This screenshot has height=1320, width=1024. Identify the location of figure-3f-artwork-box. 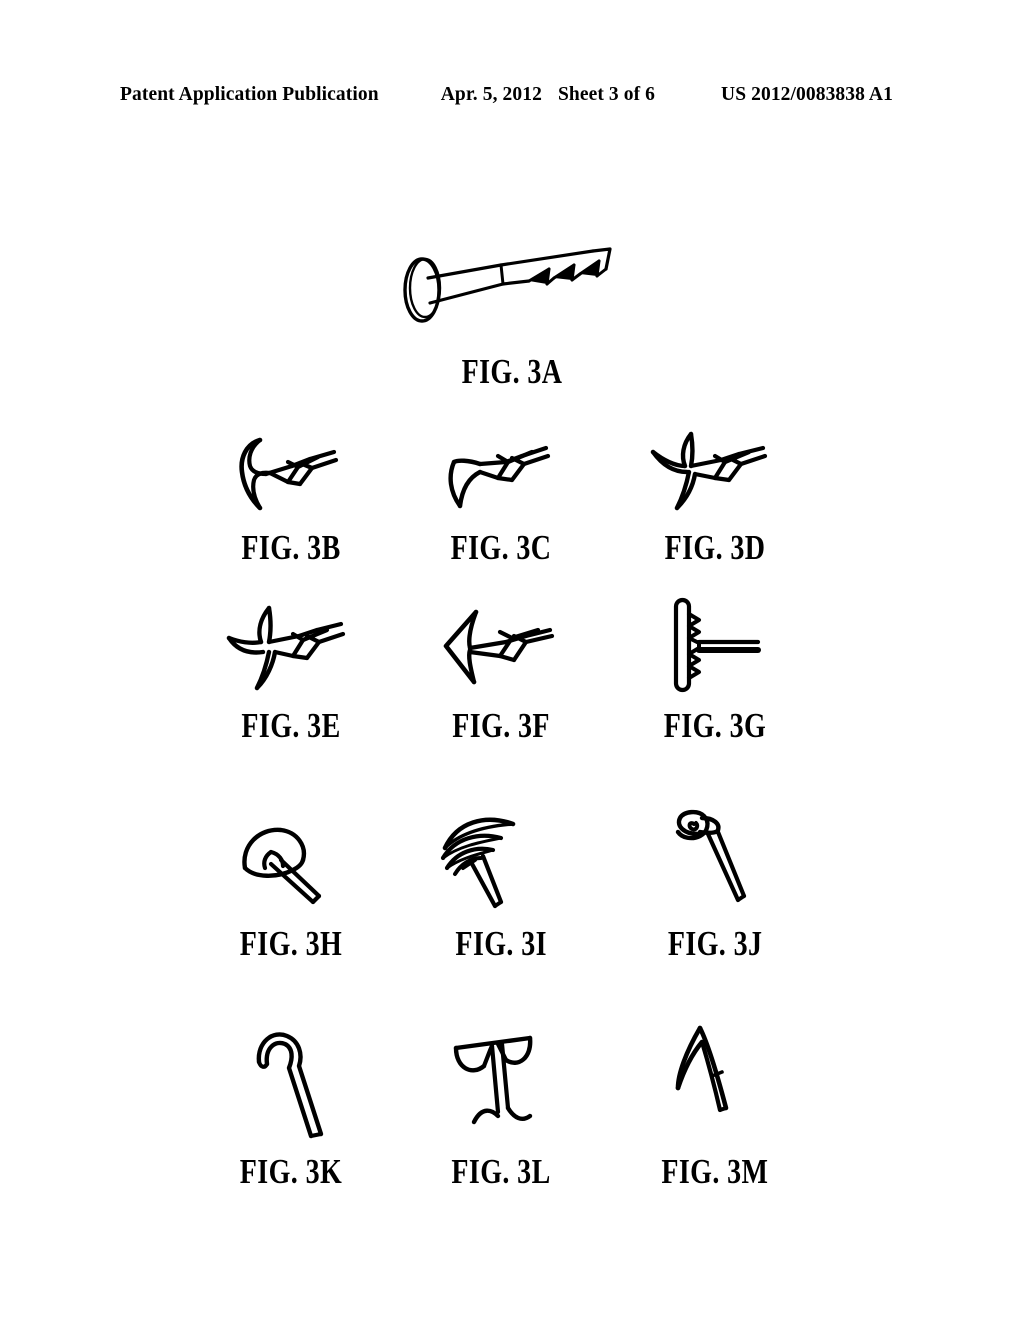
(501, 645).